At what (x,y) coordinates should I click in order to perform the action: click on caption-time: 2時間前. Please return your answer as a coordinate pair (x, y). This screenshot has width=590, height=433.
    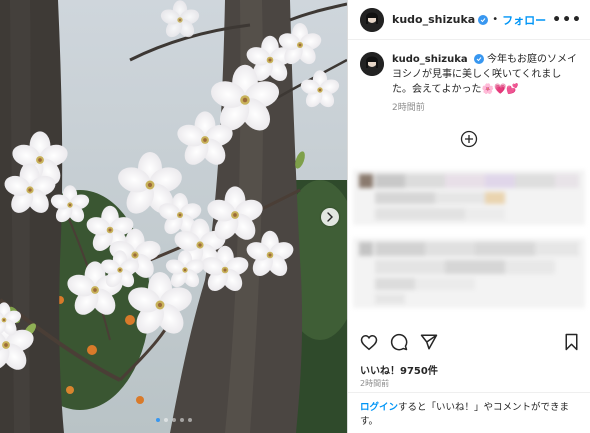
    Looking at the image, I should click on (408, 108).